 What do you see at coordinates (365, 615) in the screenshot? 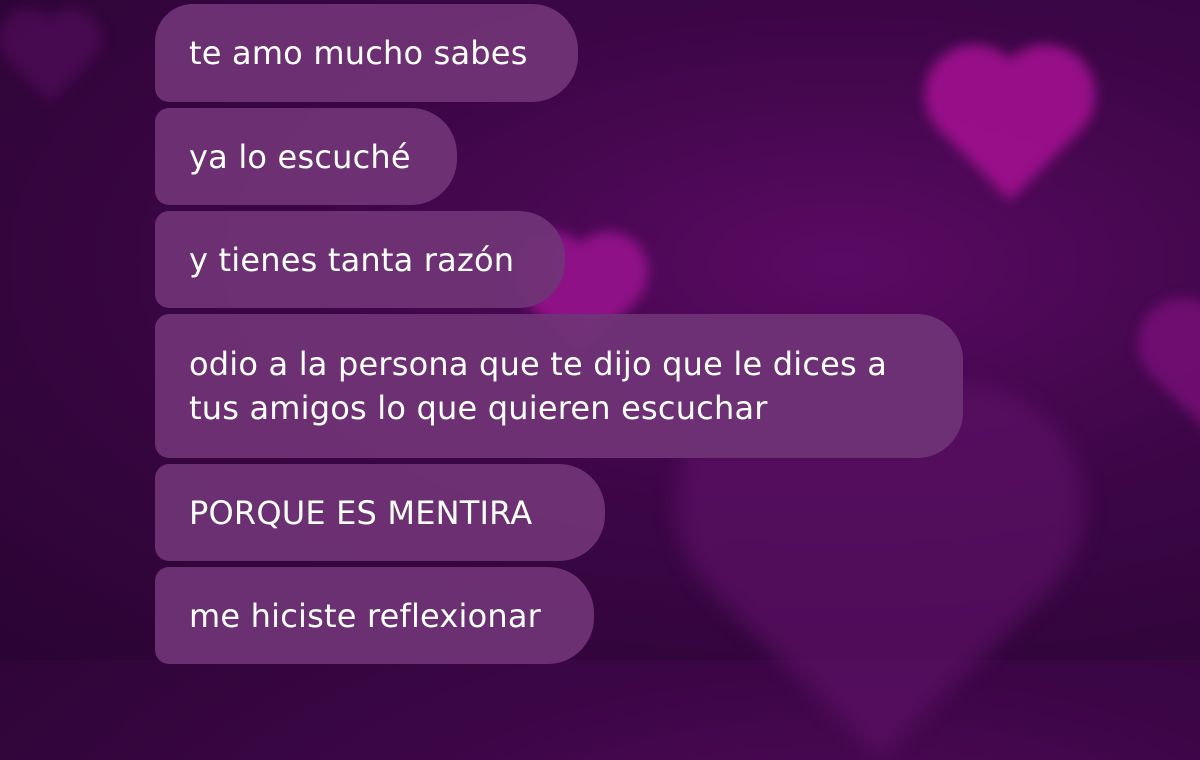
I see `message-text: me hiciste reflexionar` at bounding box center [365, 615].